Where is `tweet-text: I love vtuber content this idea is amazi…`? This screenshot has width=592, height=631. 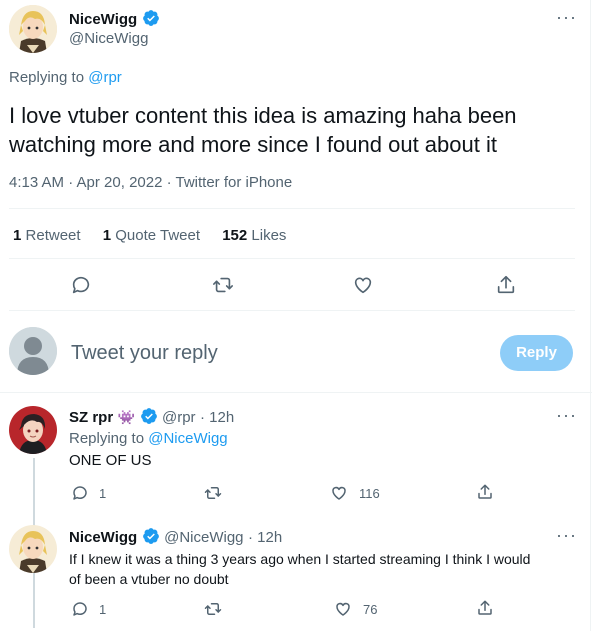 tweet-text: I love vtuber content this idea is amazi… is located at coordinates (263, 130).